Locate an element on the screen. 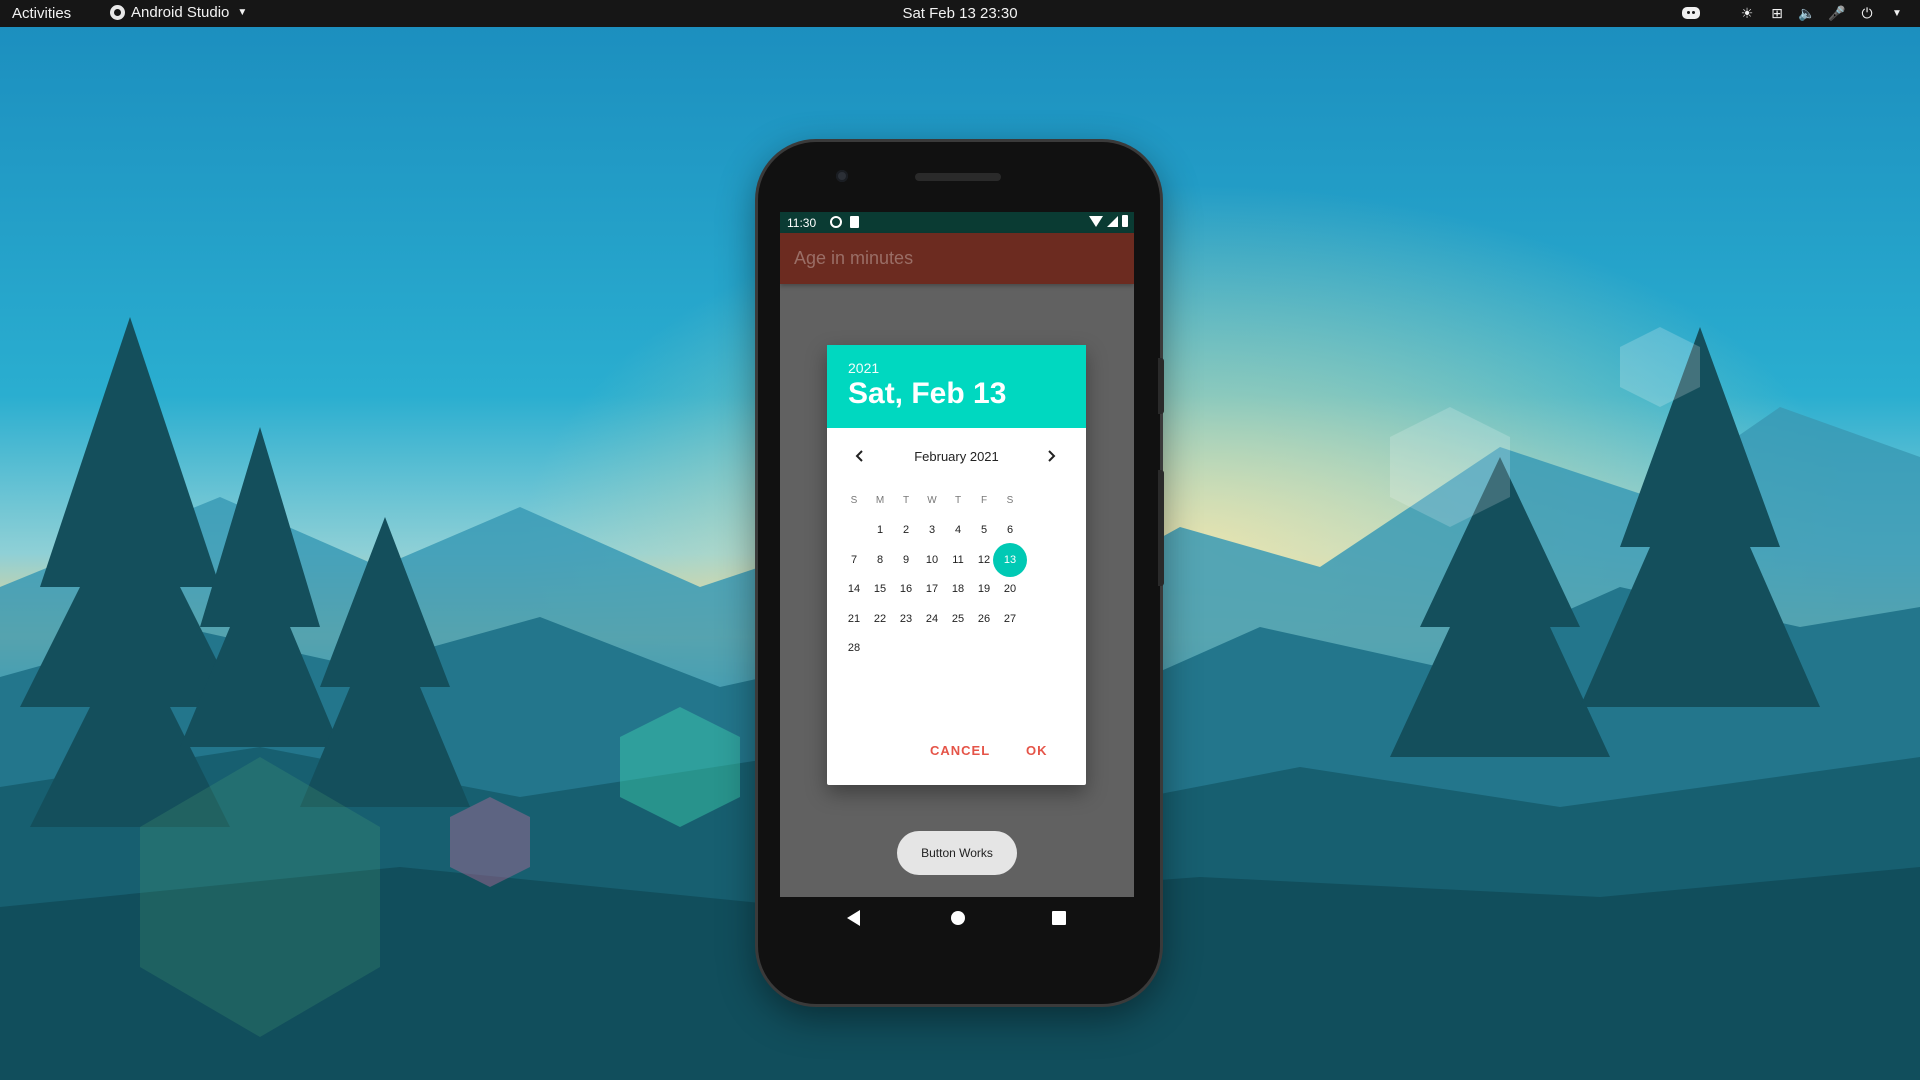 The image size is (1920, 1080). system-menu-caret-icon: ▼ is located at coordinates (1897, 13).